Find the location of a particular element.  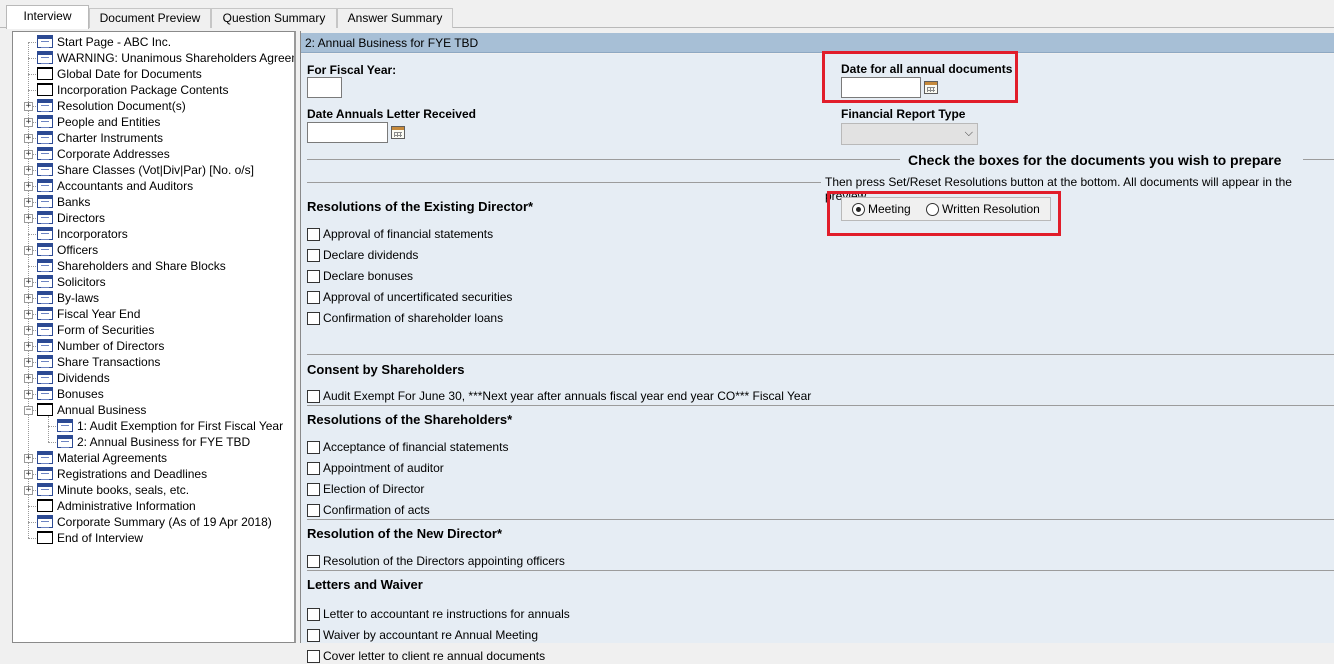

tree-item-label: Number of Directors is located at coordinates (111, 346).